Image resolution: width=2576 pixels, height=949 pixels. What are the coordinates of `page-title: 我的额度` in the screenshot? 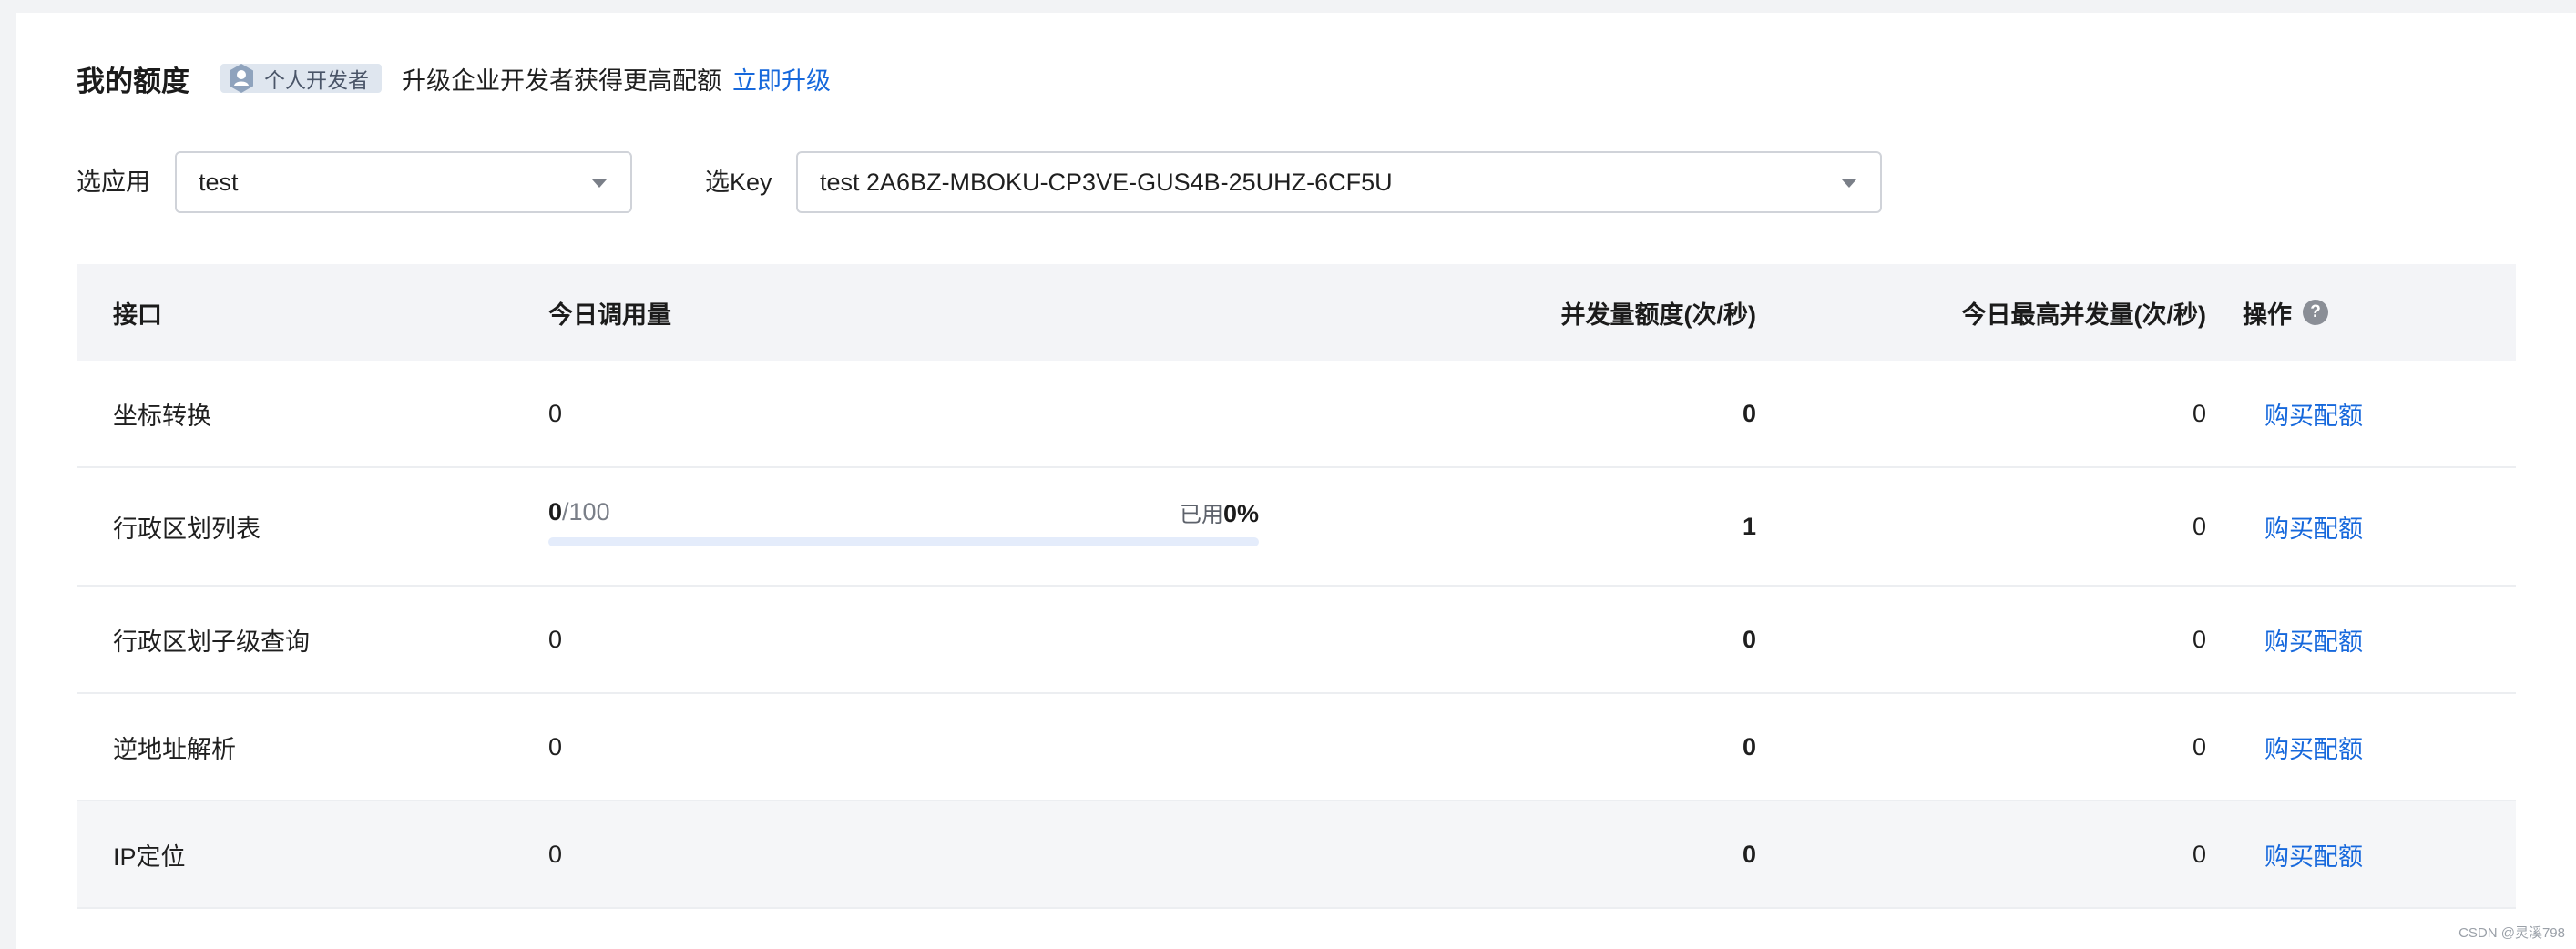 It's located at (133, 81).